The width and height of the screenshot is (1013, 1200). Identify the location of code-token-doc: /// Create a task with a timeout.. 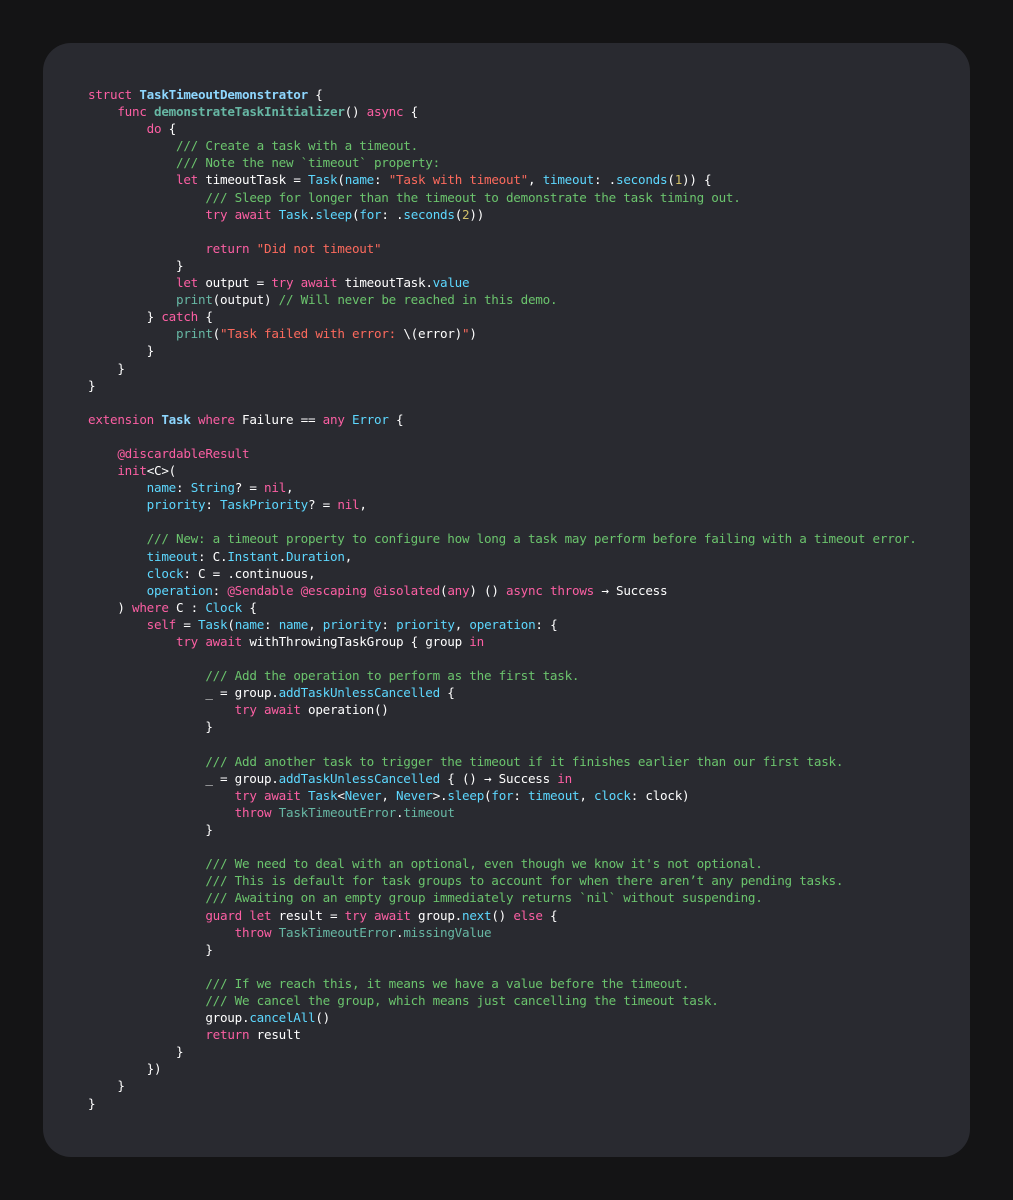
(297, 146).